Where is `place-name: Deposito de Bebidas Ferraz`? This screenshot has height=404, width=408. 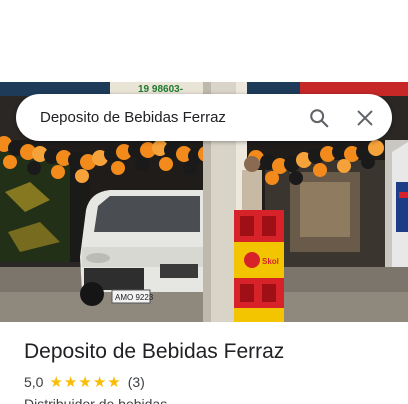
place-name: Deposito de Bebidas Ferraz is located at coordinates (154, 351).